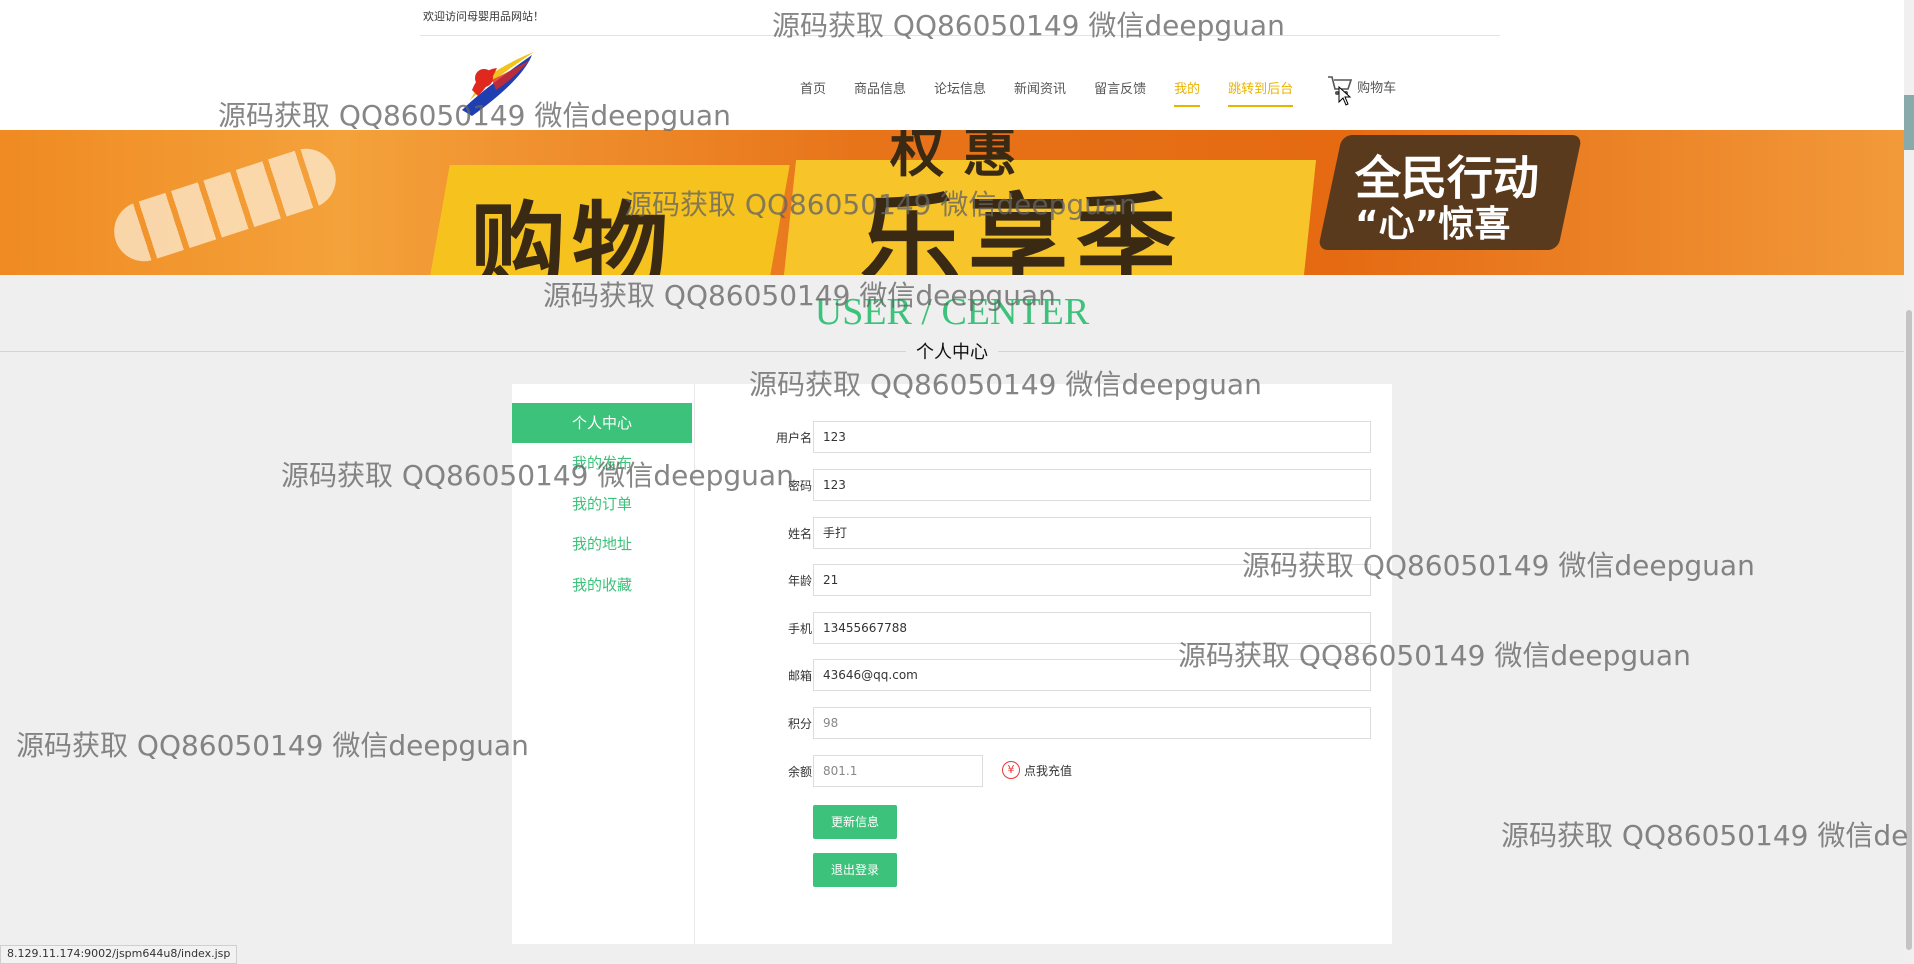 The width and height of the screenshot is (1914, 964). Describe the element at coordinates (1092, 723) in the screenshot. I see `points-input: 98` at that location.